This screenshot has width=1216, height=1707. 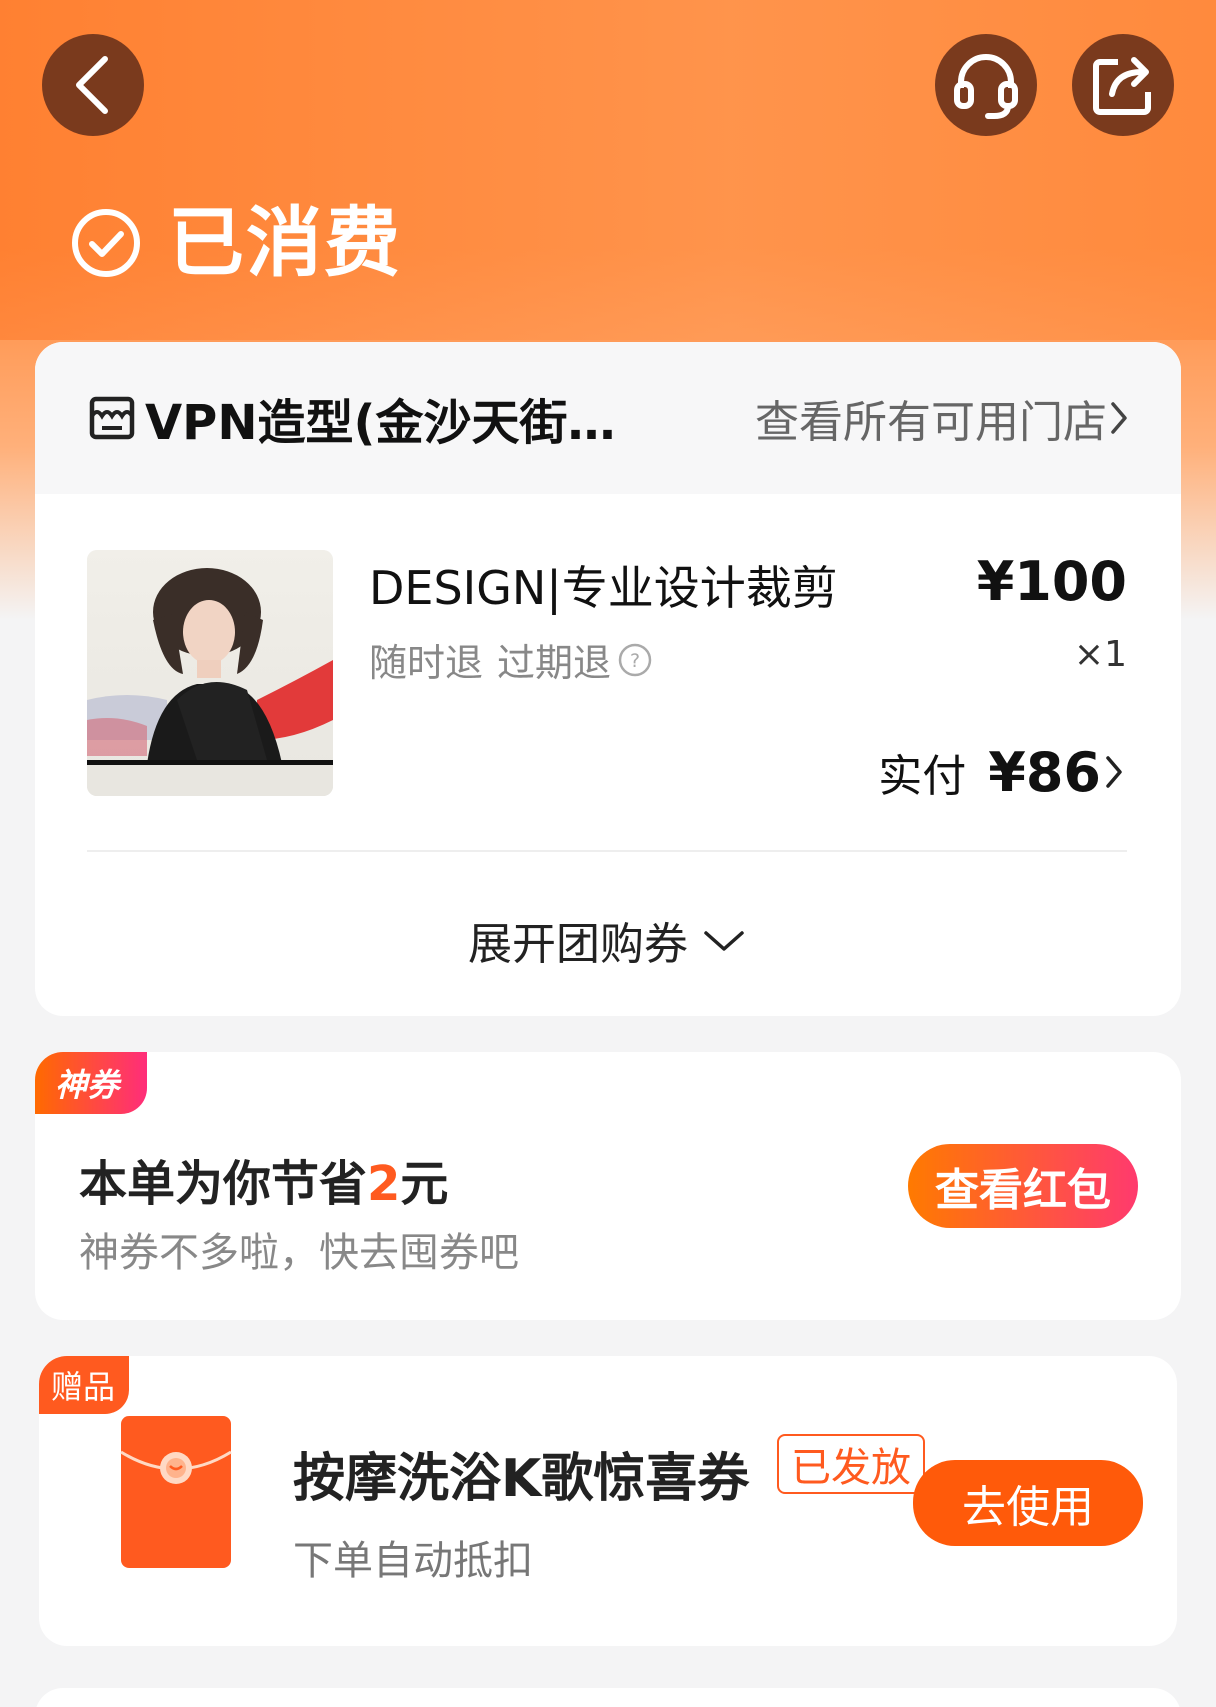 What do you see at coordinates (1023, 1186) in the screenshot?
I see `view-red-packet-button: 查看红包` at bounding box center [1023, 1186].